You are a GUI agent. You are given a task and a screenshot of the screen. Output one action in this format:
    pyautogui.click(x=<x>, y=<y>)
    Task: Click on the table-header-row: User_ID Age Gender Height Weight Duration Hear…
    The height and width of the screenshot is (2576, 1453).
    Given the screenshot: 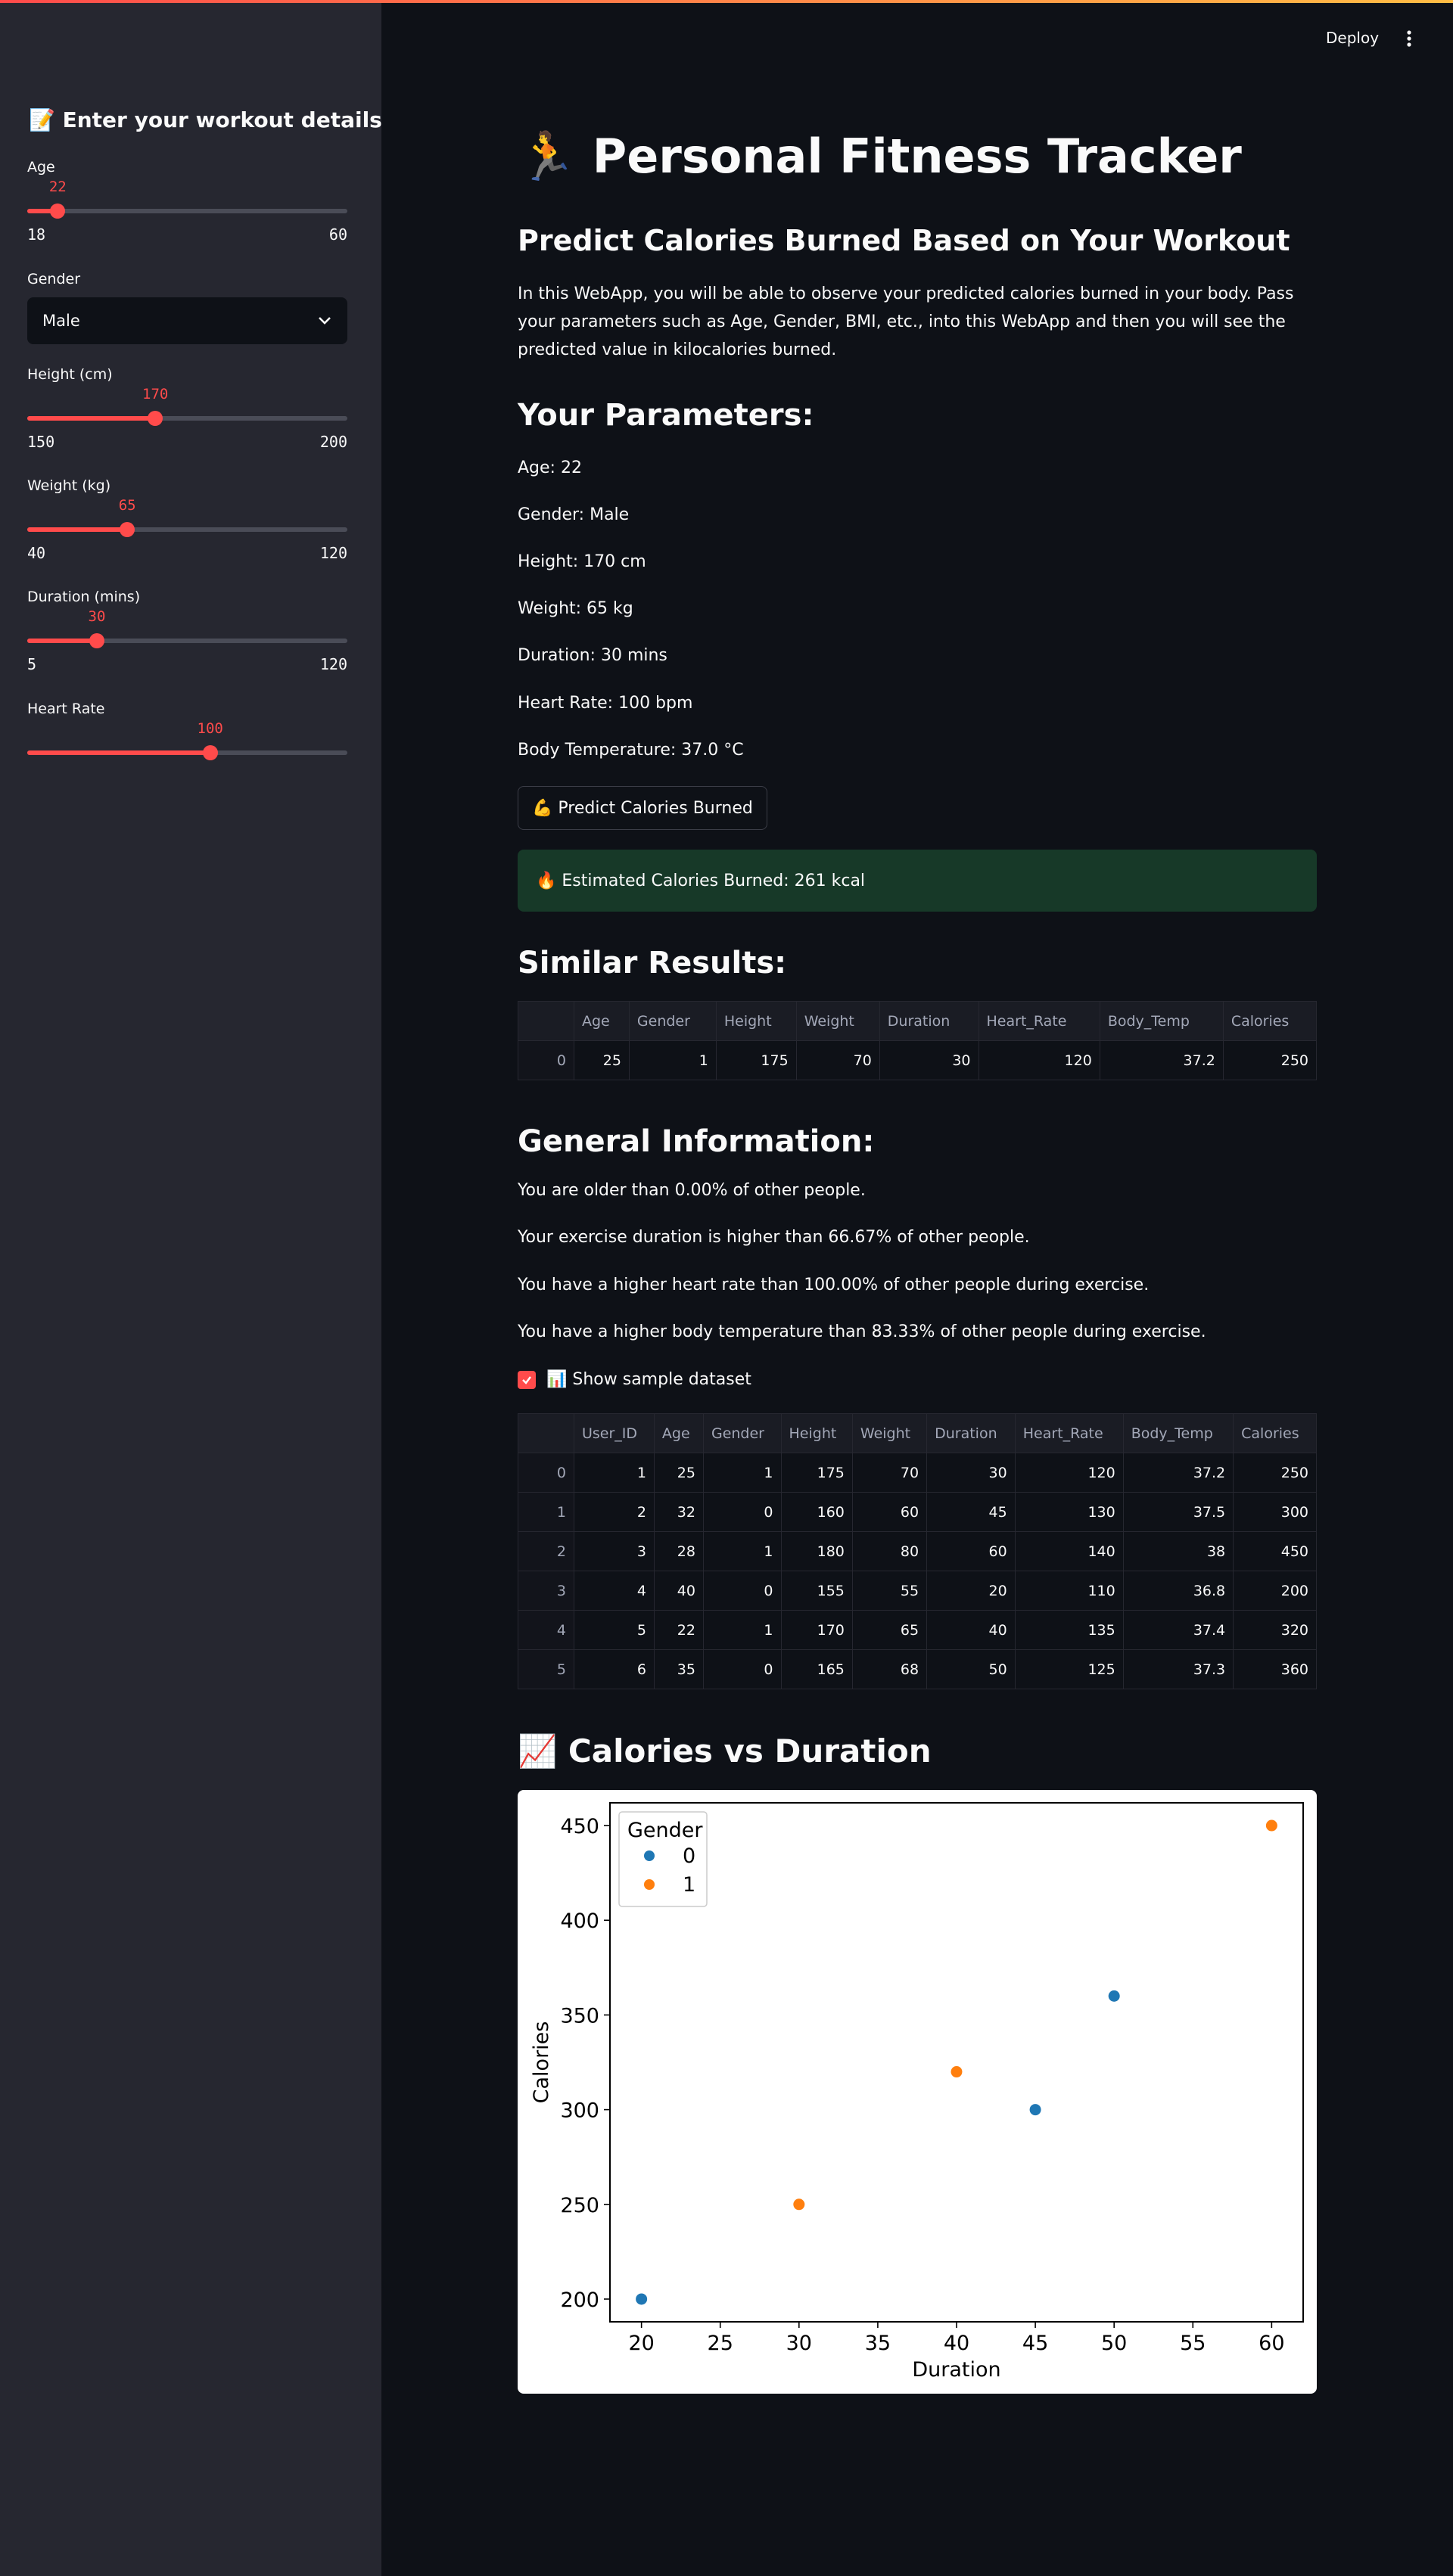 What is the action you would take?
    pyautogui.click(x=917, y=1433)
    